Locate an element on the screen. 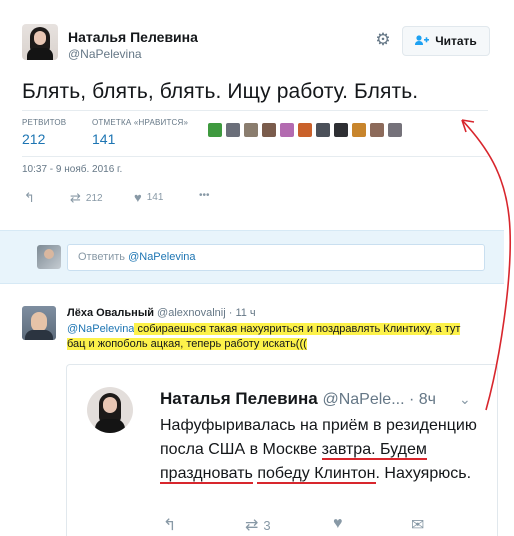  retweet-action: ⇄ 212 is located at coordinates (86, 198).